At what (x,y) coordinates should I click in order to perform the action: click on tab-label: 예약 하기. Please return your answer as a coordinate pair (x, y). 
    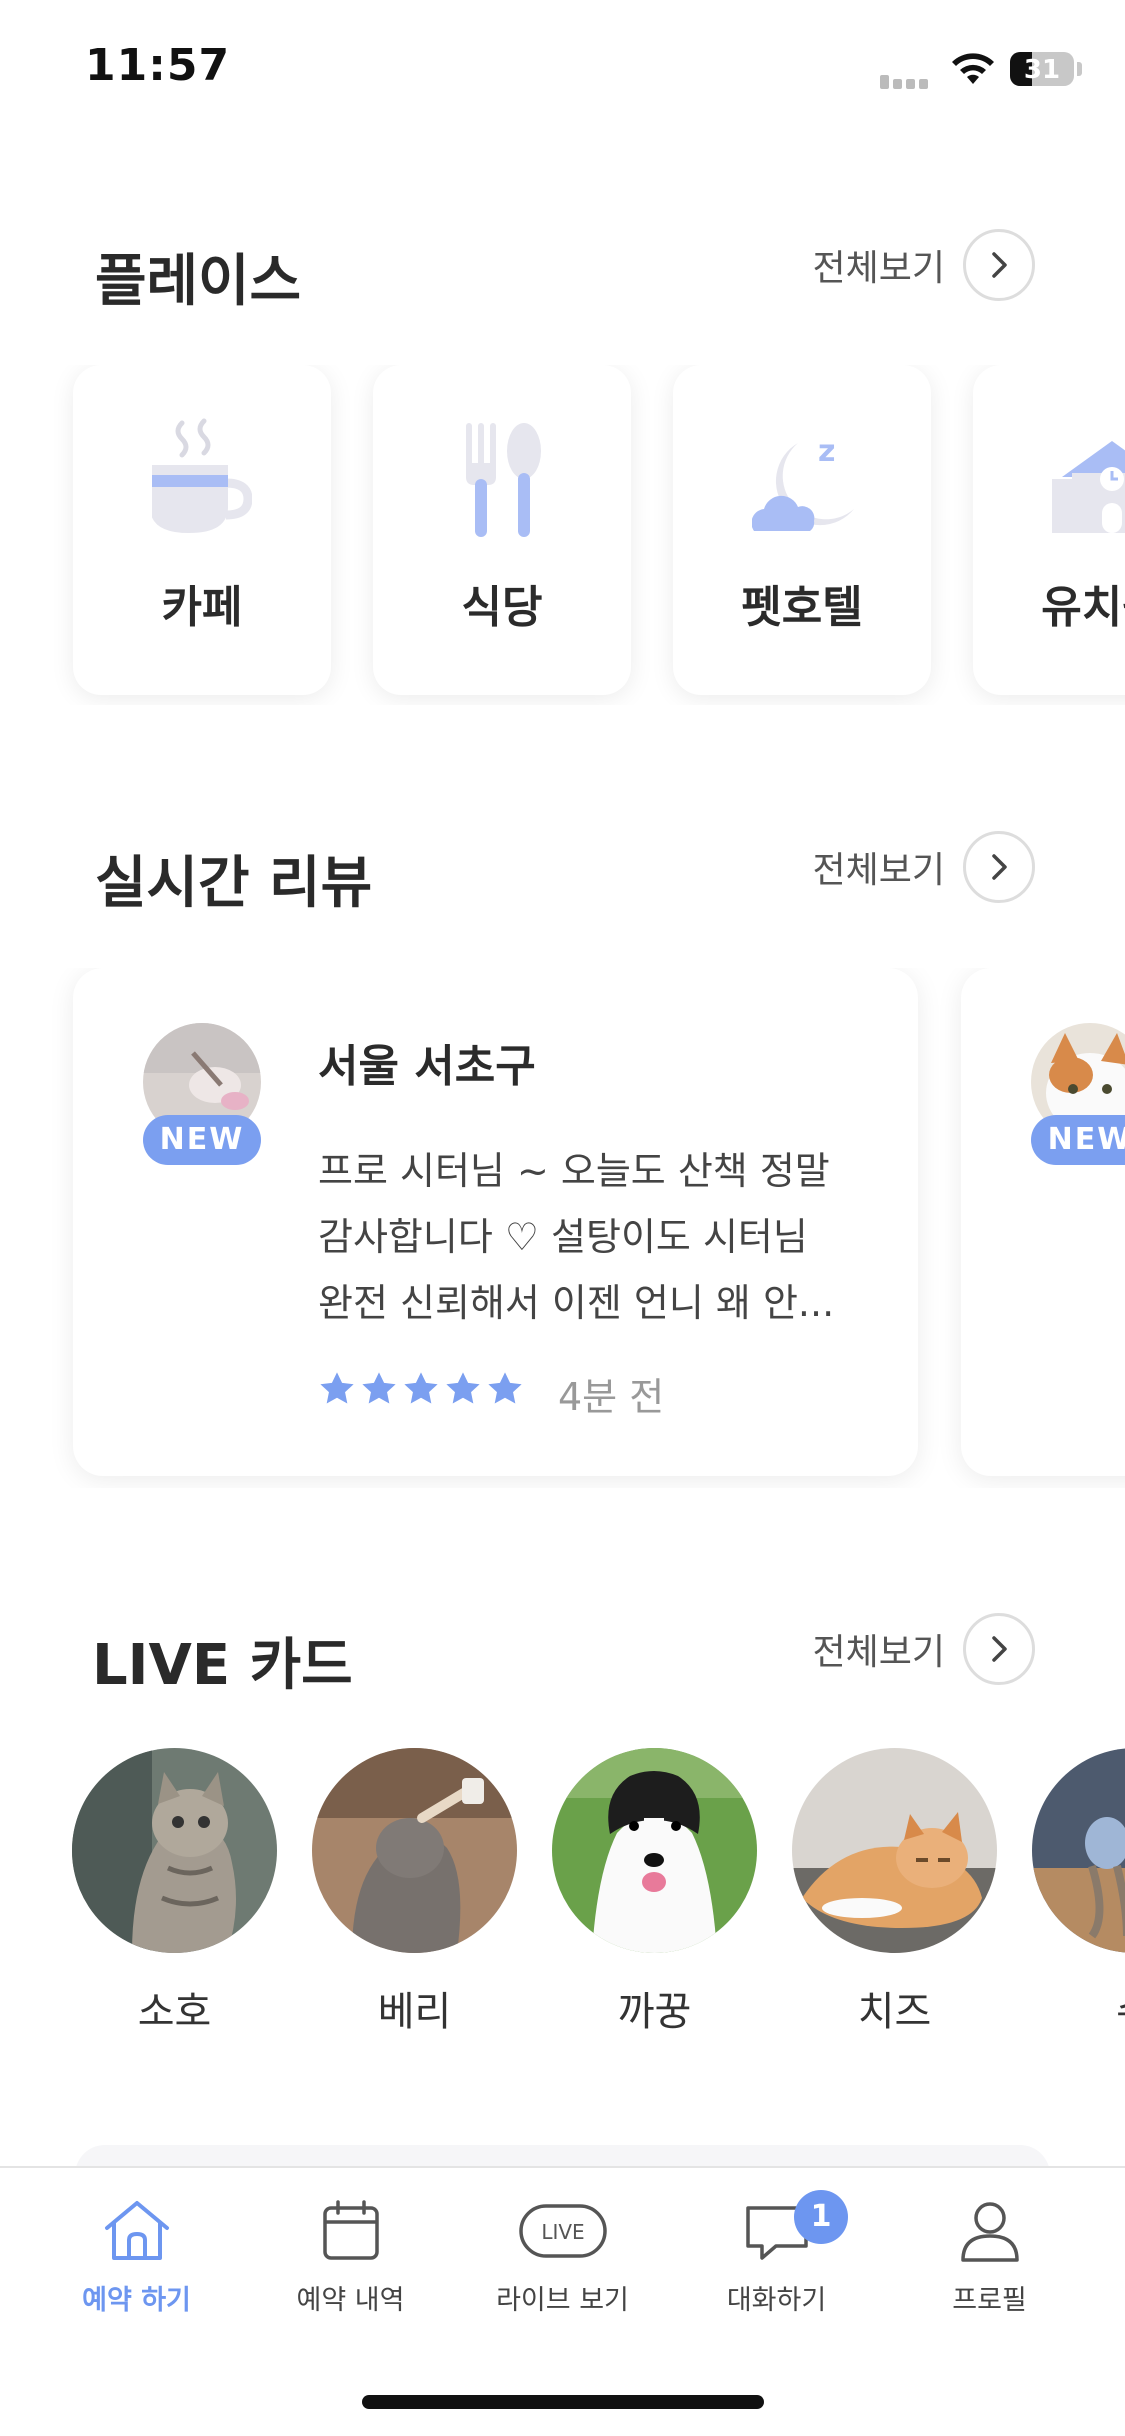
    Looking at the image, I should click on (136, 2300).